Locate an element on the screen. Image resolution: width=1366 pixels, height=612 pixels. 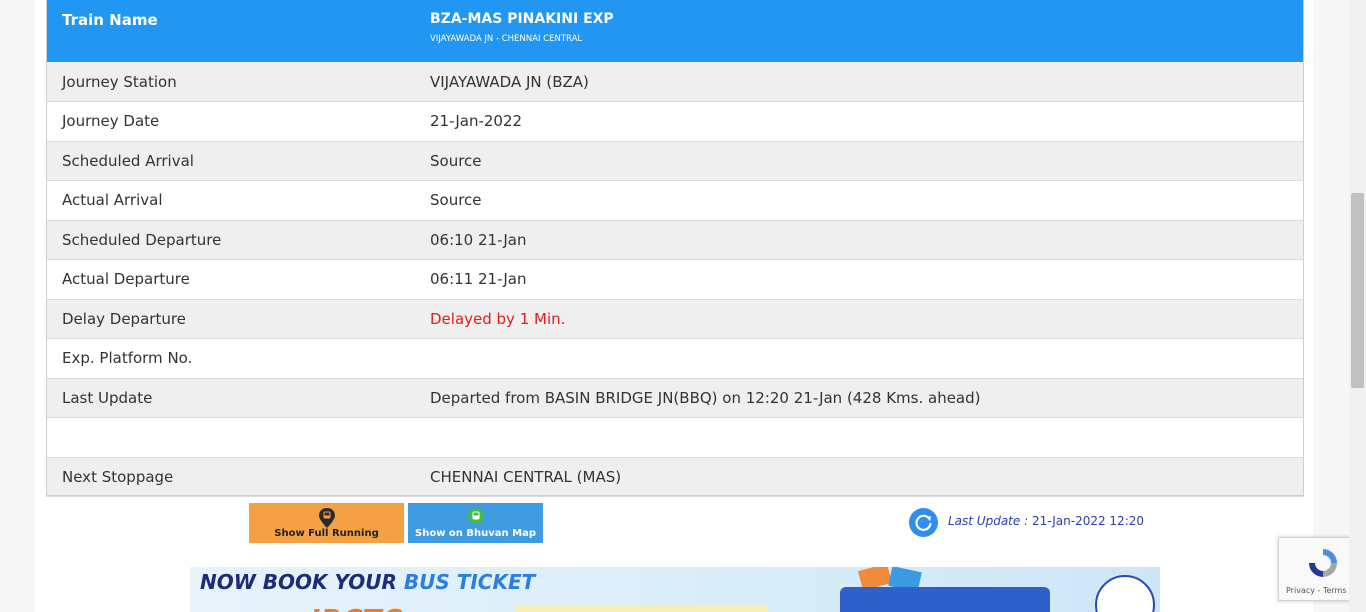
table-row: Actual Arrival Source is located at coordinates (675, 200).